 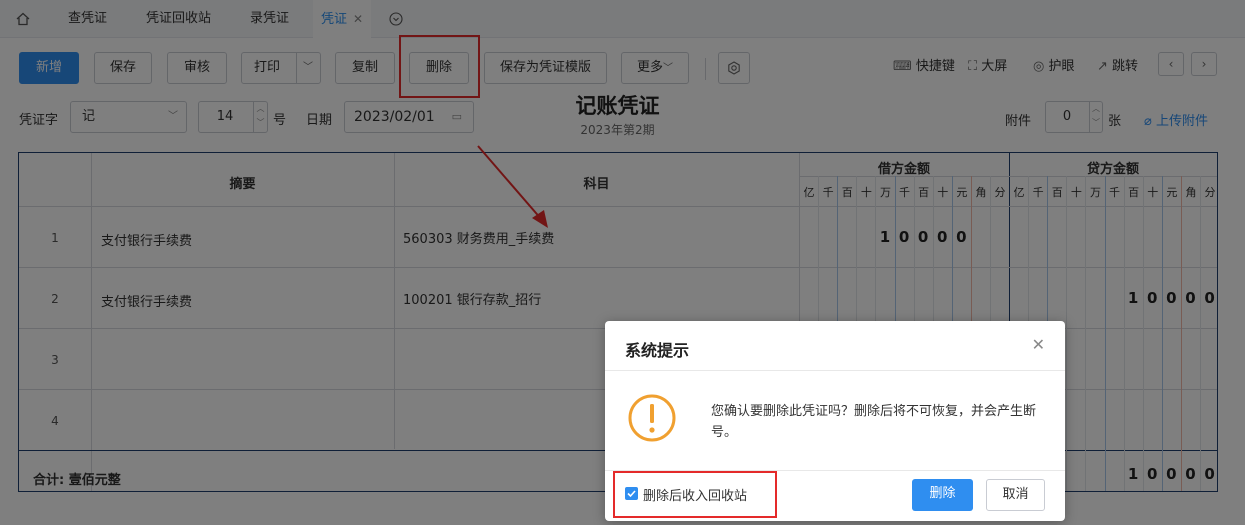 I want to click on warning-icon, so click(x=652, y=418).